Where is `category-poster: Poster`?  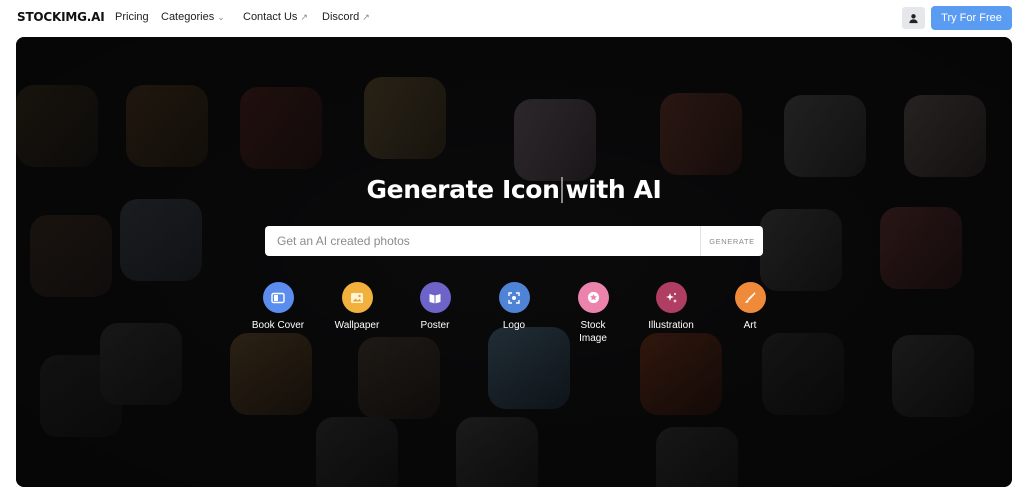 category-poster: Poster is located at coordinates (435, 307).